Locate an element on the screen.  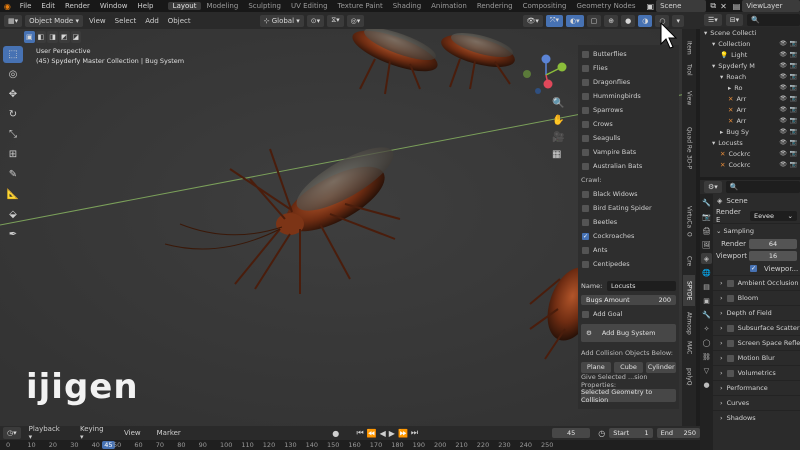
selected-geometry-to-collision-button: Selected Geometry to Collision is located at coordinates (628, 396).